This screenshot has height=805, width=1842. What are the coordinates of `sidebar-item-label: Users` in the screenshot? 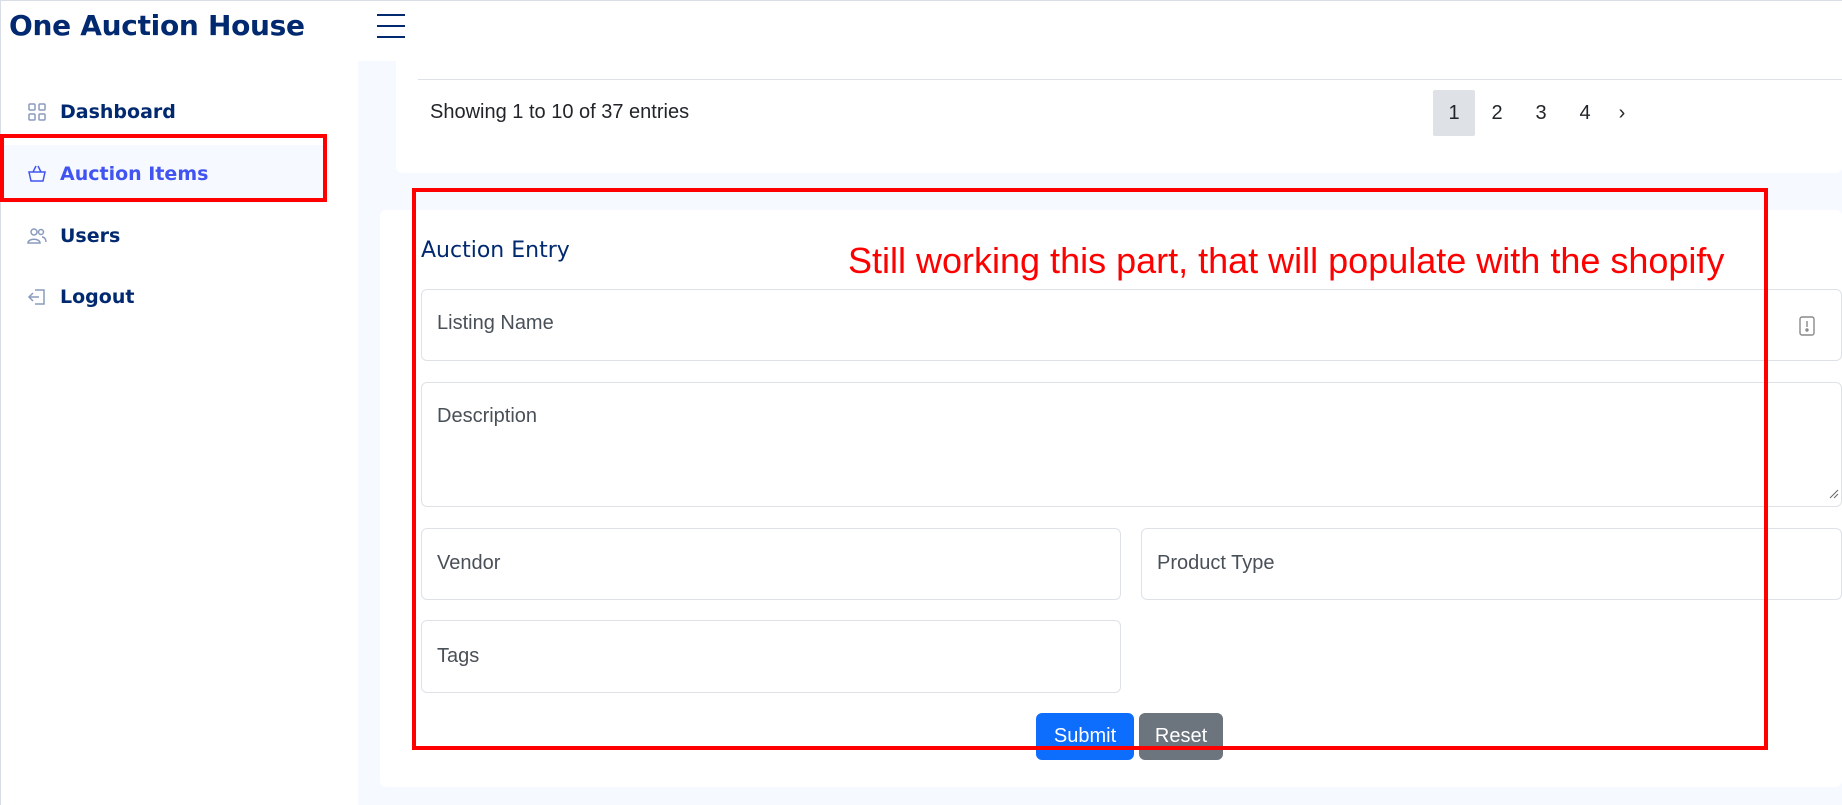 It's located at (90, 236).